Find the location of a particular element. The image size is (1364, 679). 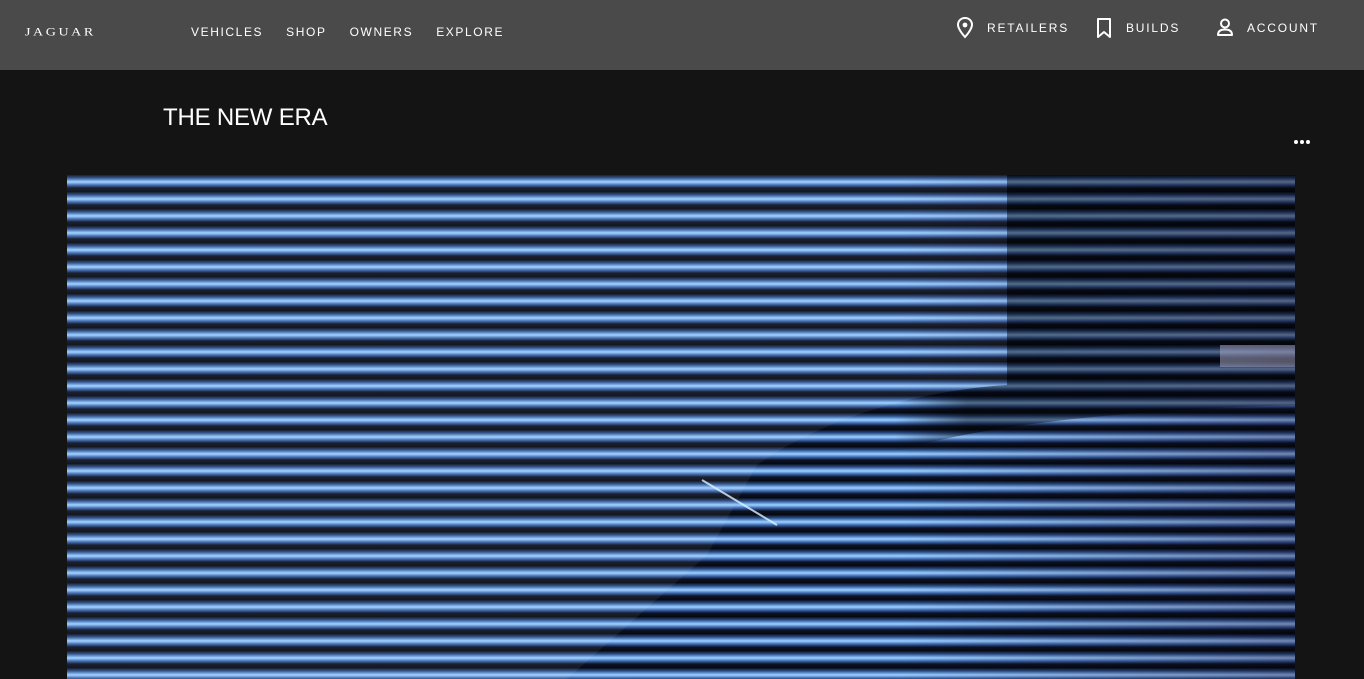

jaguar-logo: JAGUAR is located at coordinates (60, 33).